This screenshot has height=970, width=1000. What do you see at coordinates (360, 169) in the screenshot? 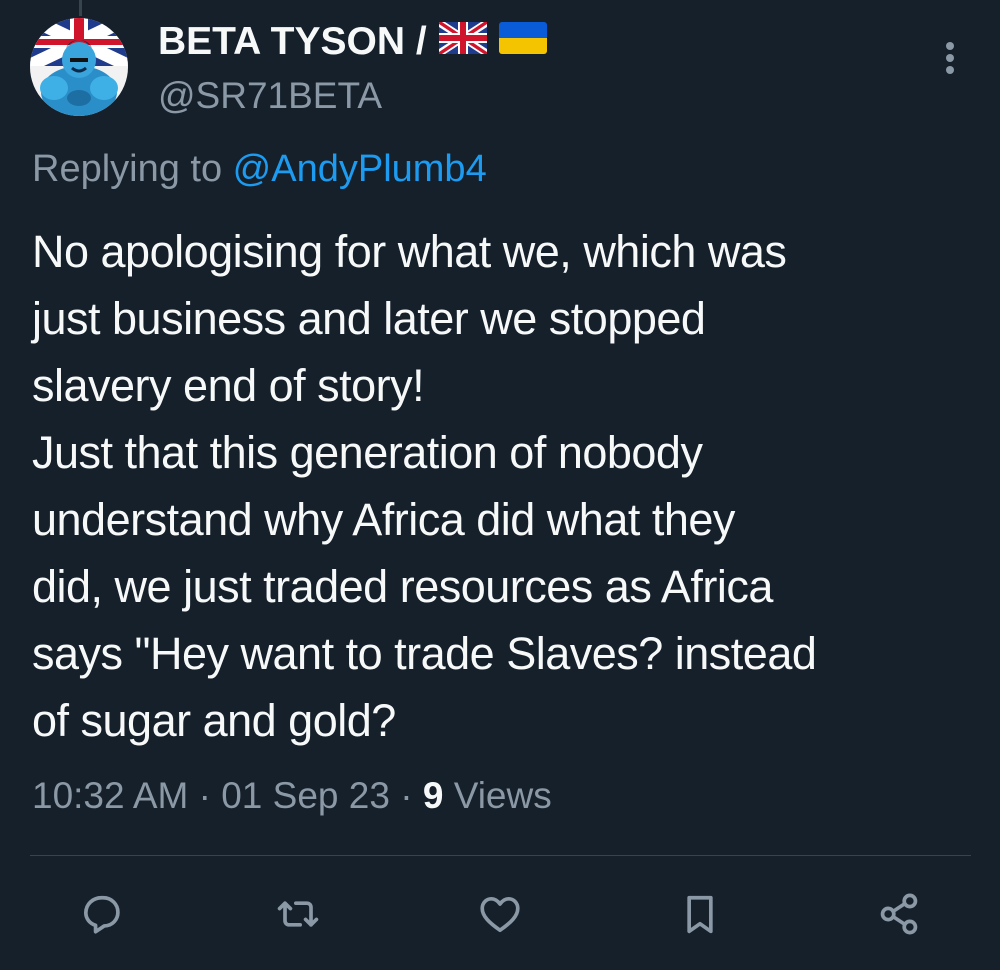
I see `replying-to-handle-link: @AndyPlumb4` at bounding box center [360, 169].